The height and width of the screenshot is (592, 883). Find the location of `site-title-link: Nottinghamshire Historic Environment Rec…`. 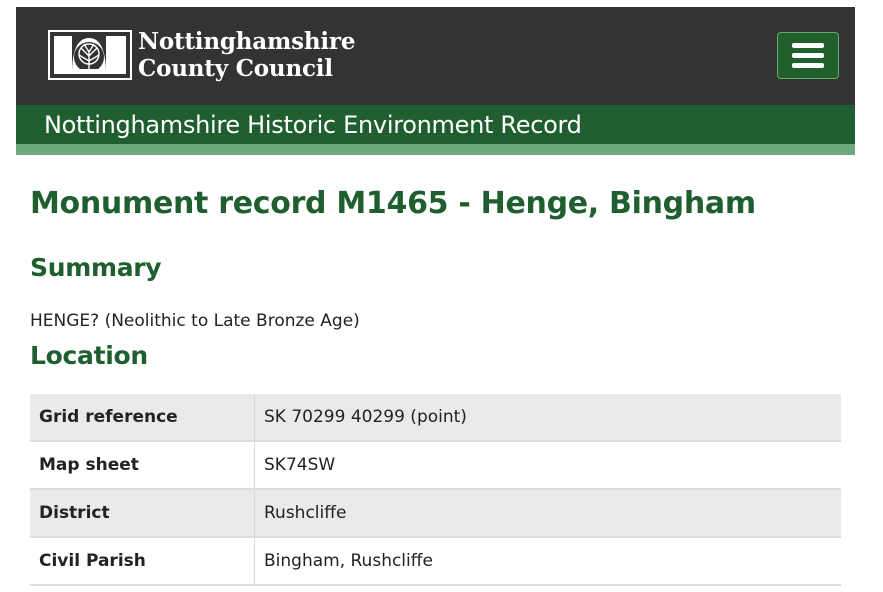

site-title-link: Nottinghamshire Historic Environment Rec… is located at coordinates (313, 125).